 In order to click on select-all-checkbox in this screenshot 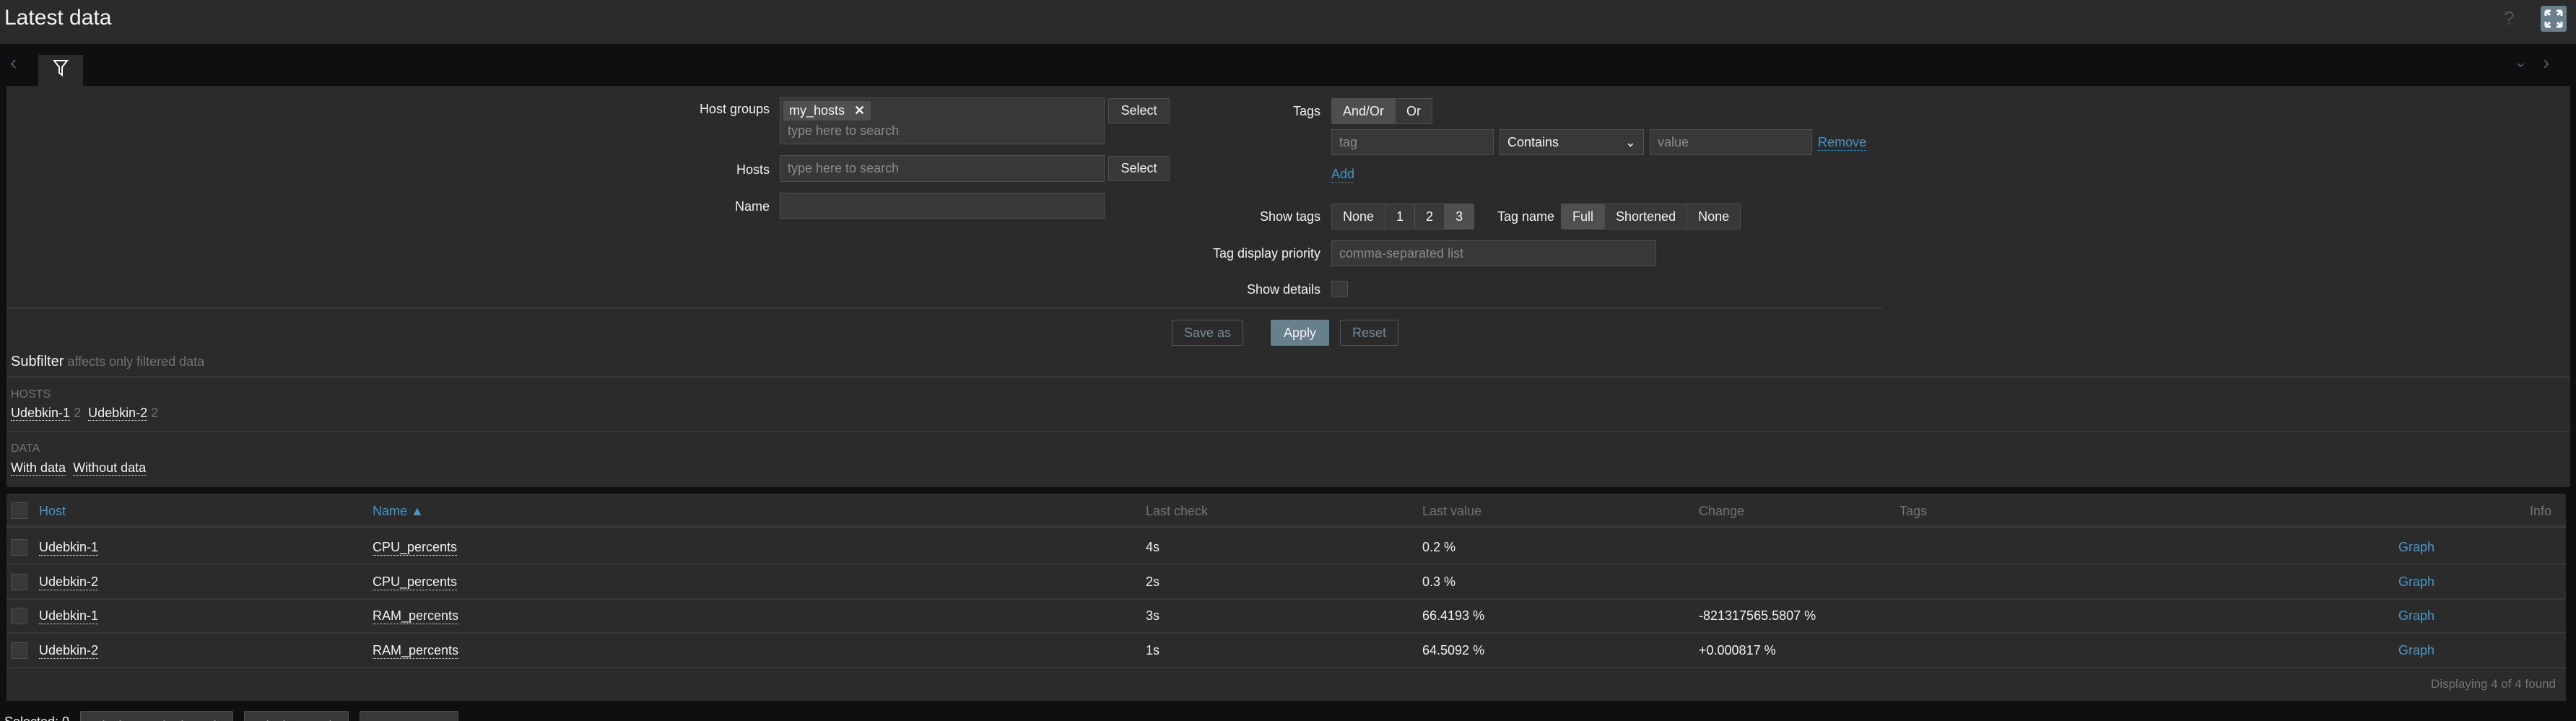, I will do `click(19, 511)`.